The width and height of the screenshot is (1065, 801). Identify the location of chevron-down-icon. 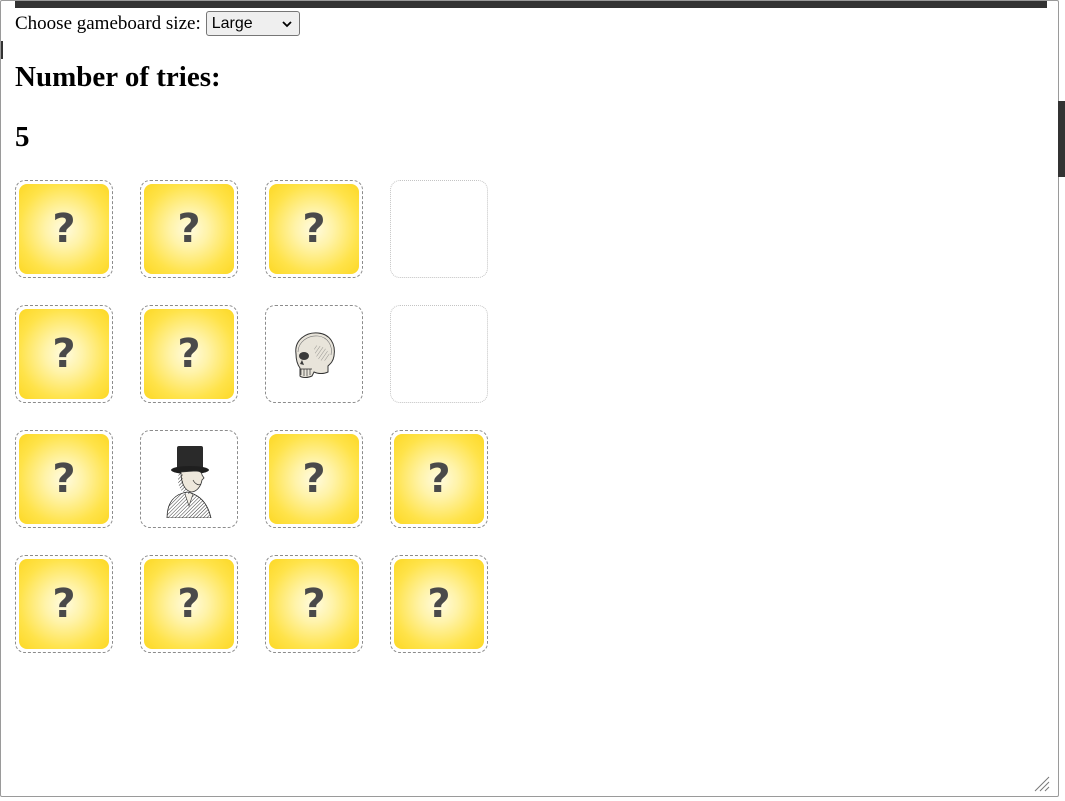
(287, 23).